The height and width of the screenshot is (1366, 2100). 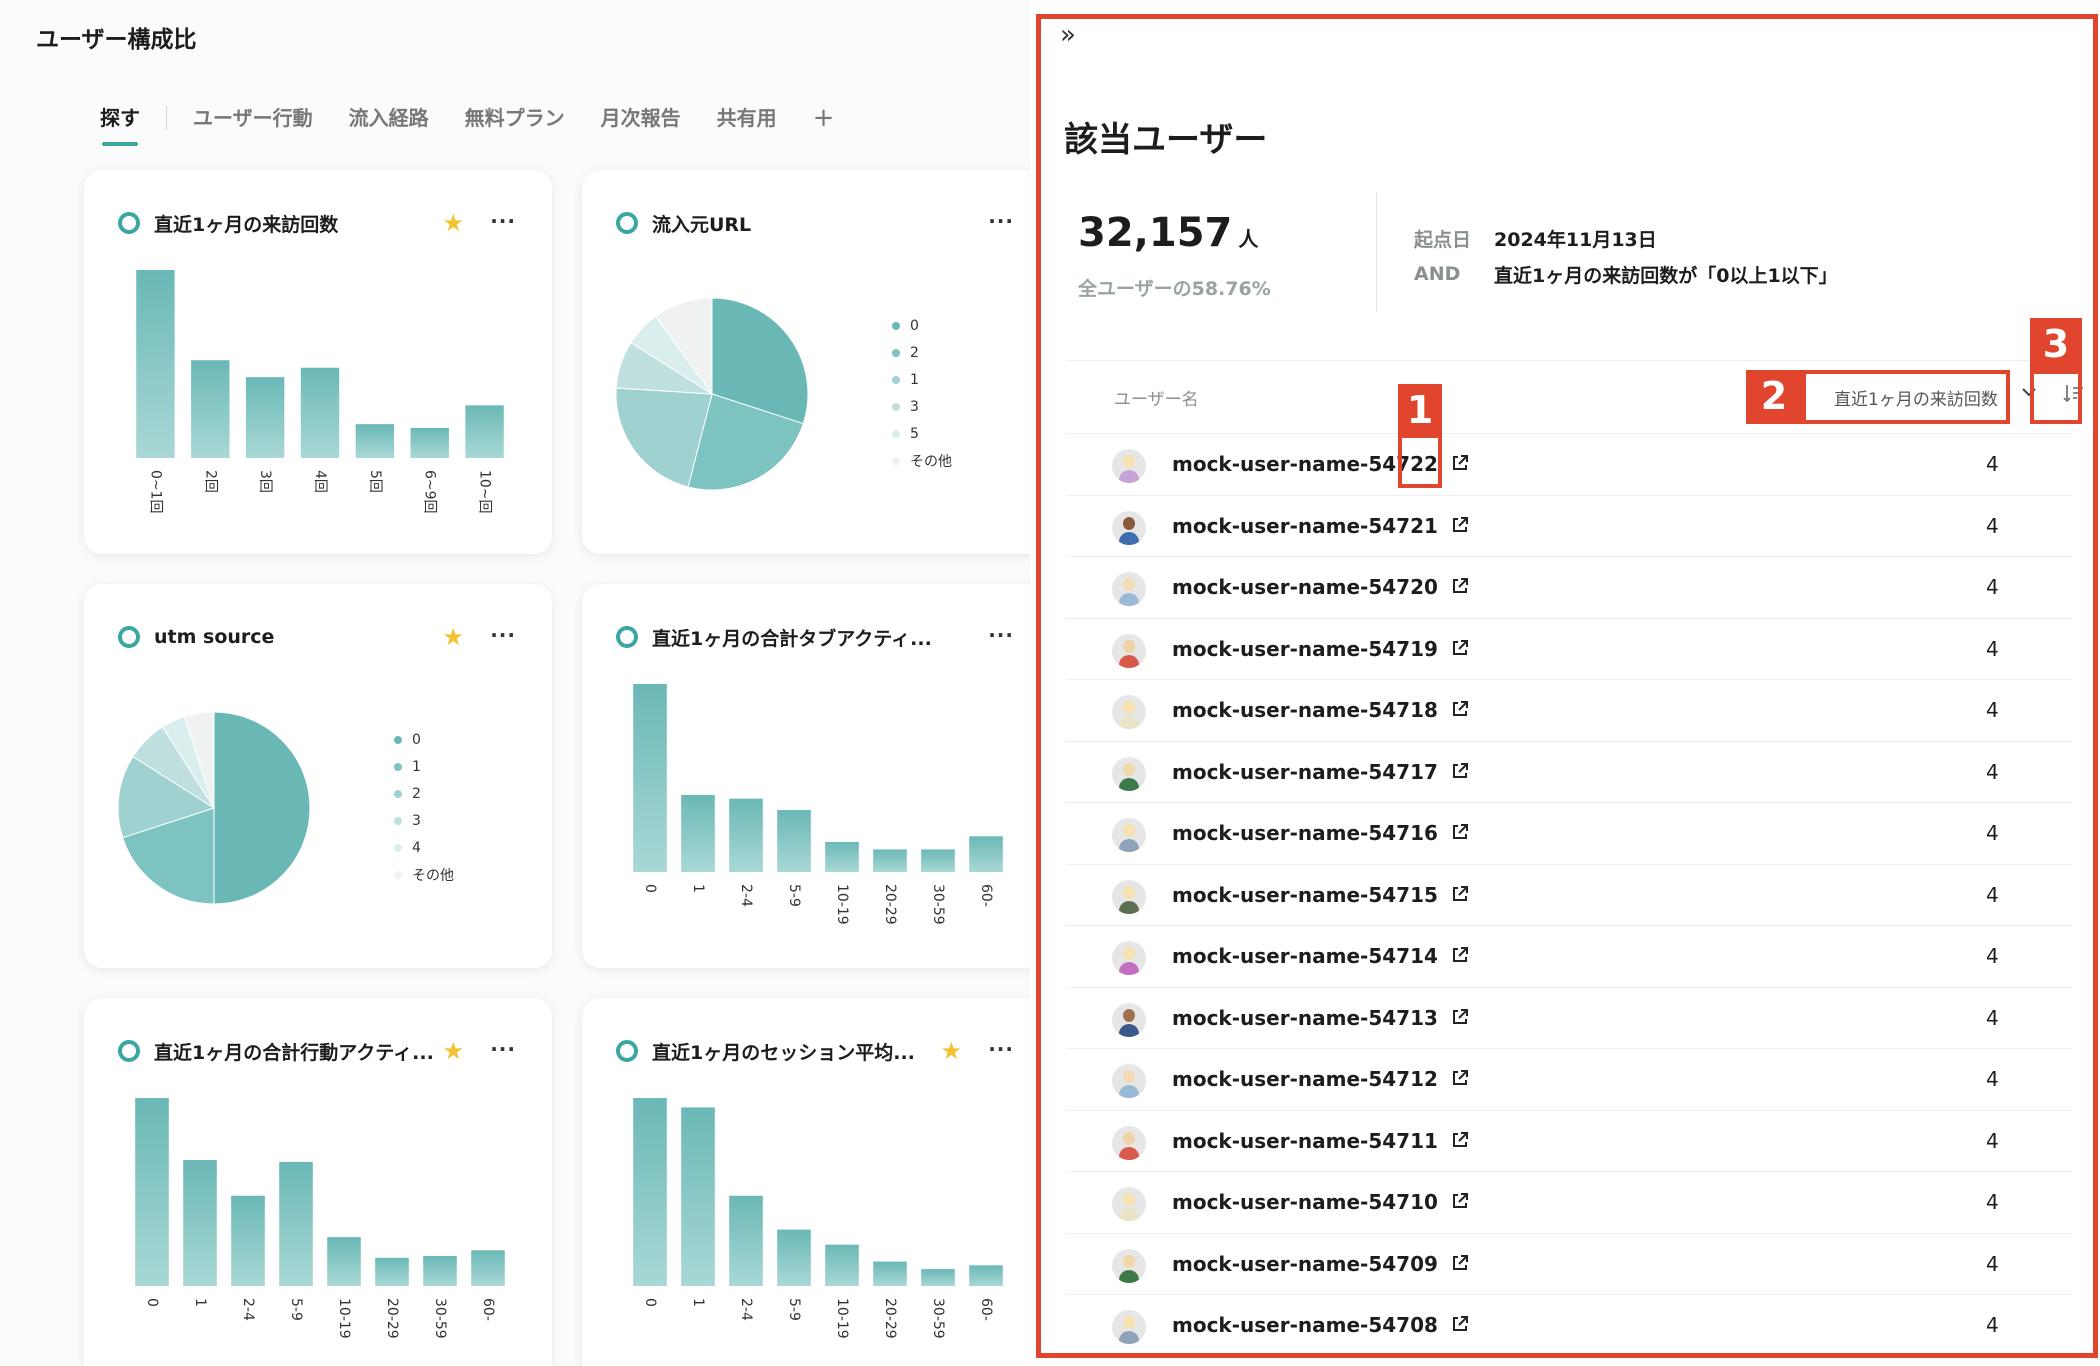 I want to click on chart-card: 直近1ヶ月の来訪回数 ★ ··· 0~1回 2回 3回 4回 5回 6~9回 10~回, so click(x=318, y=362).